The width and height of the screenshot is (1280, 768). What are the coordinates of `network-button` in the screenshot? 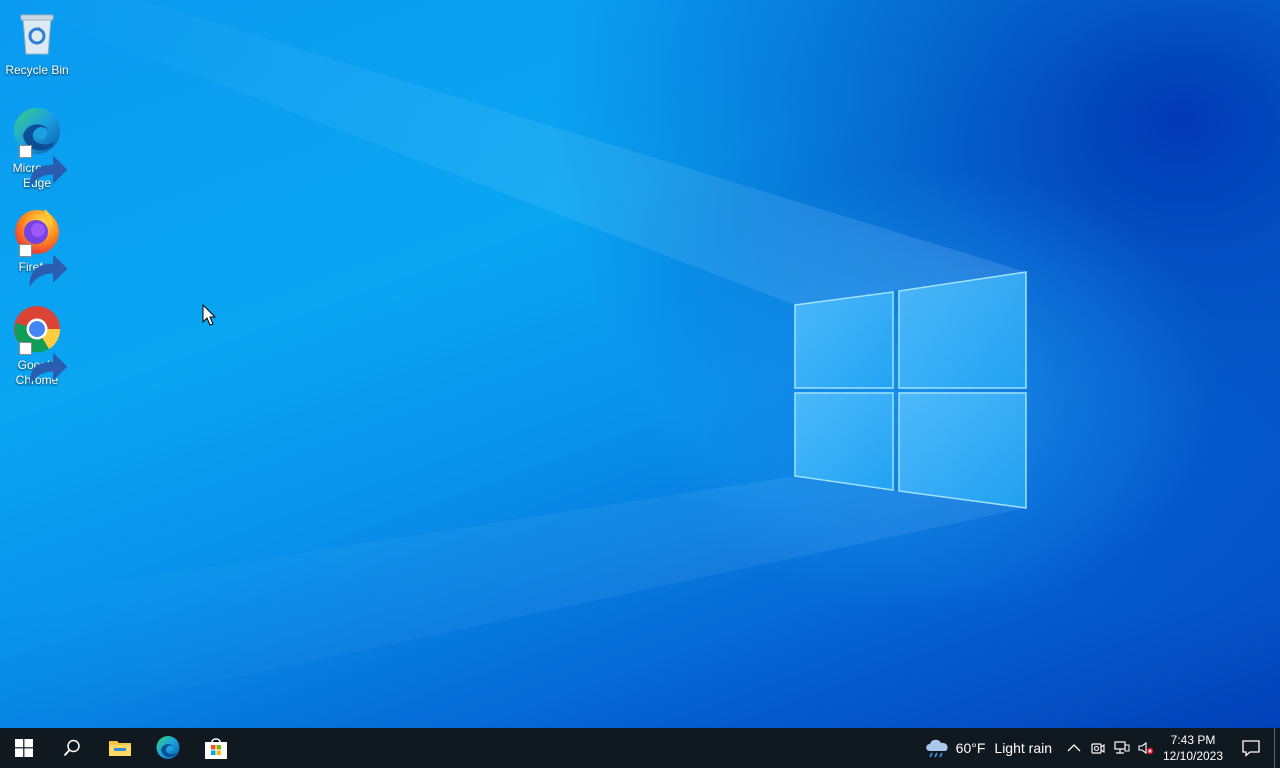 It's located at (1122, 748).